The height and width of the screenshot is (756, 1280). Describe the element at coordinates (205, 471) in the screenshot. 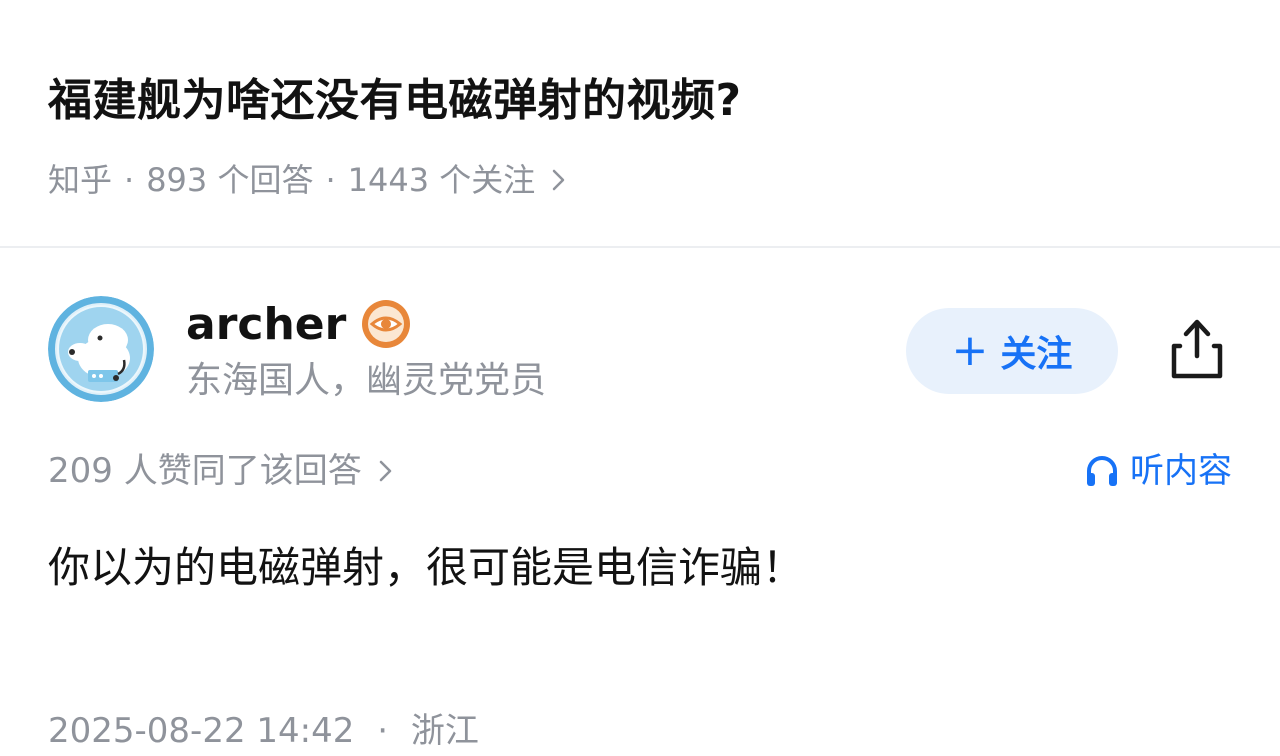

I see `vote-count: 209 人赞同了该回答` at that location.